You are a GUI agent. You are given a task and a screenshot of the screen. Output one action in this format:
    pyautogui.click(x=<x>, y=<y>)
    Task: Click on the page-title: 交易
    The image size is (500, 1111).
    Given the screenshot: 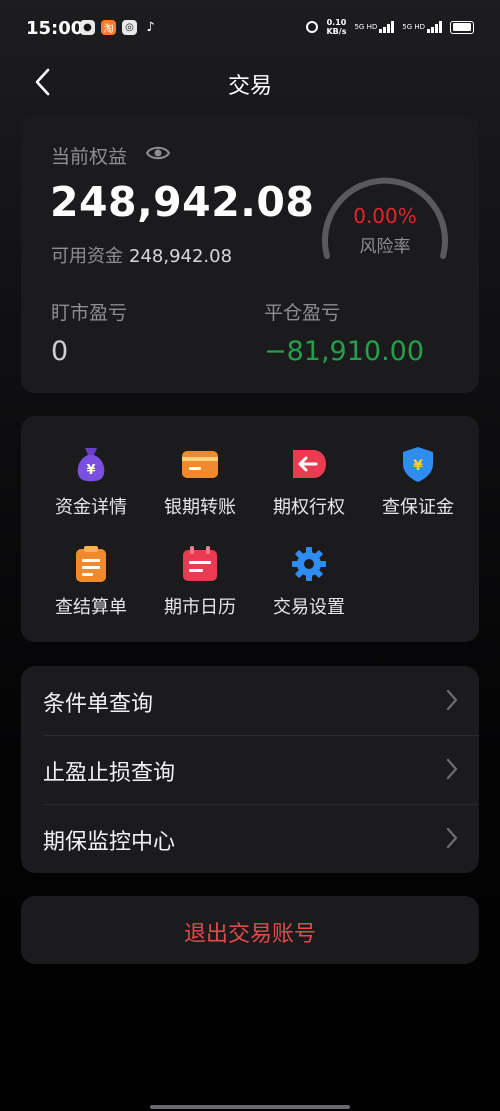 What is the action you would take?
    pyautogui.click(x=249, y=86)
    